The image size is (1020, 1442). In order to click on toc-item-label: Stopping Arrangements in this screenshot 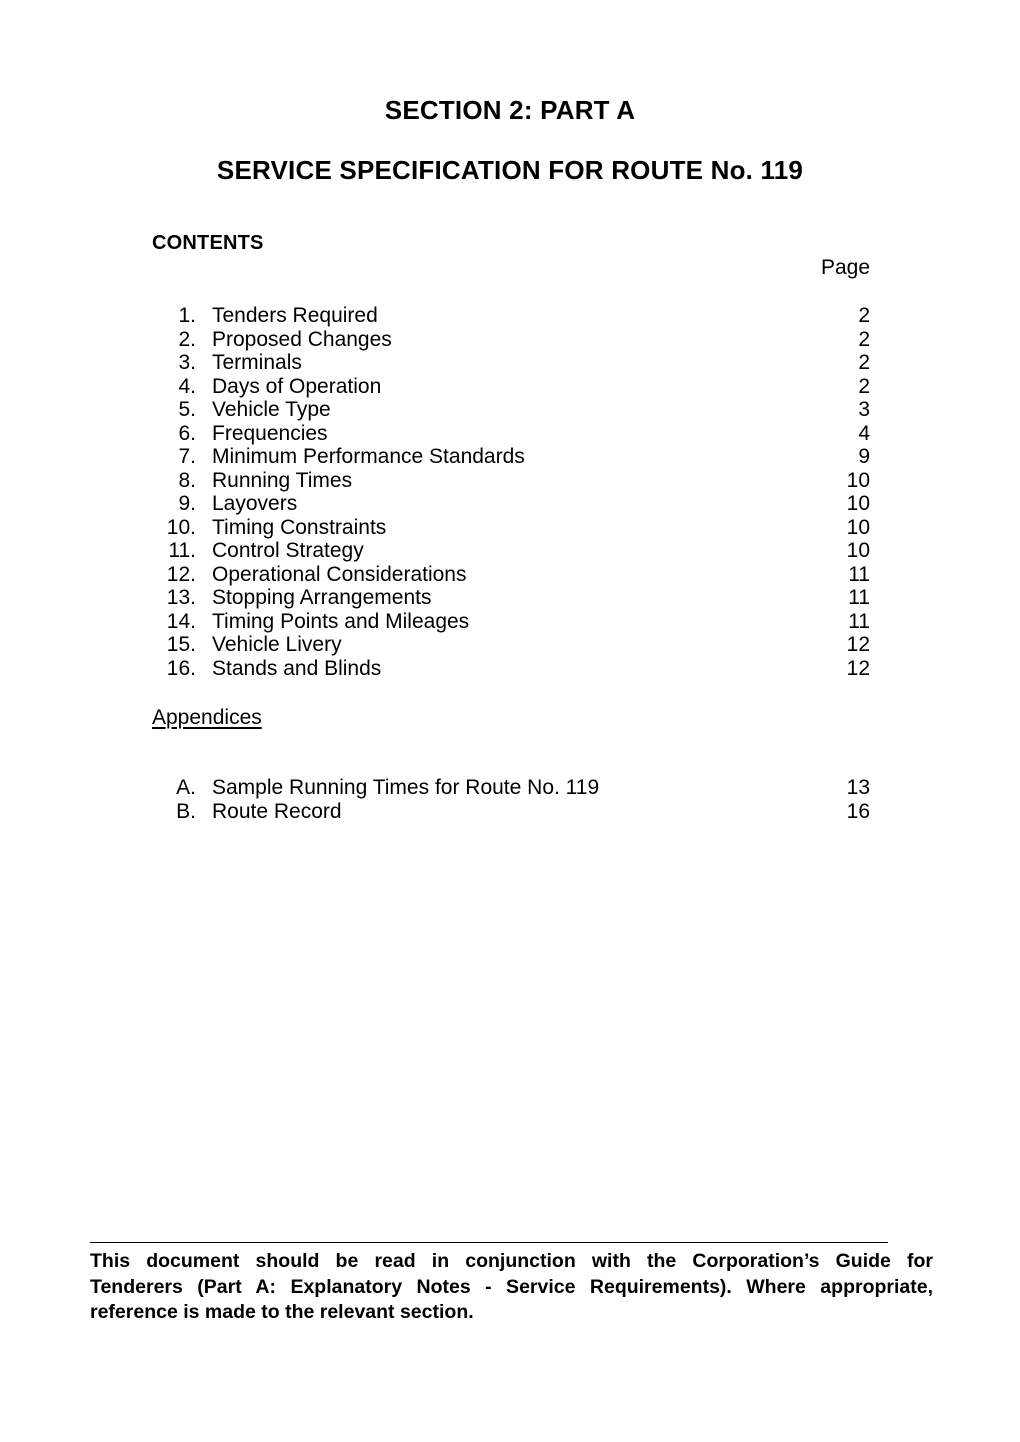, I will do `click(322, 597)`.